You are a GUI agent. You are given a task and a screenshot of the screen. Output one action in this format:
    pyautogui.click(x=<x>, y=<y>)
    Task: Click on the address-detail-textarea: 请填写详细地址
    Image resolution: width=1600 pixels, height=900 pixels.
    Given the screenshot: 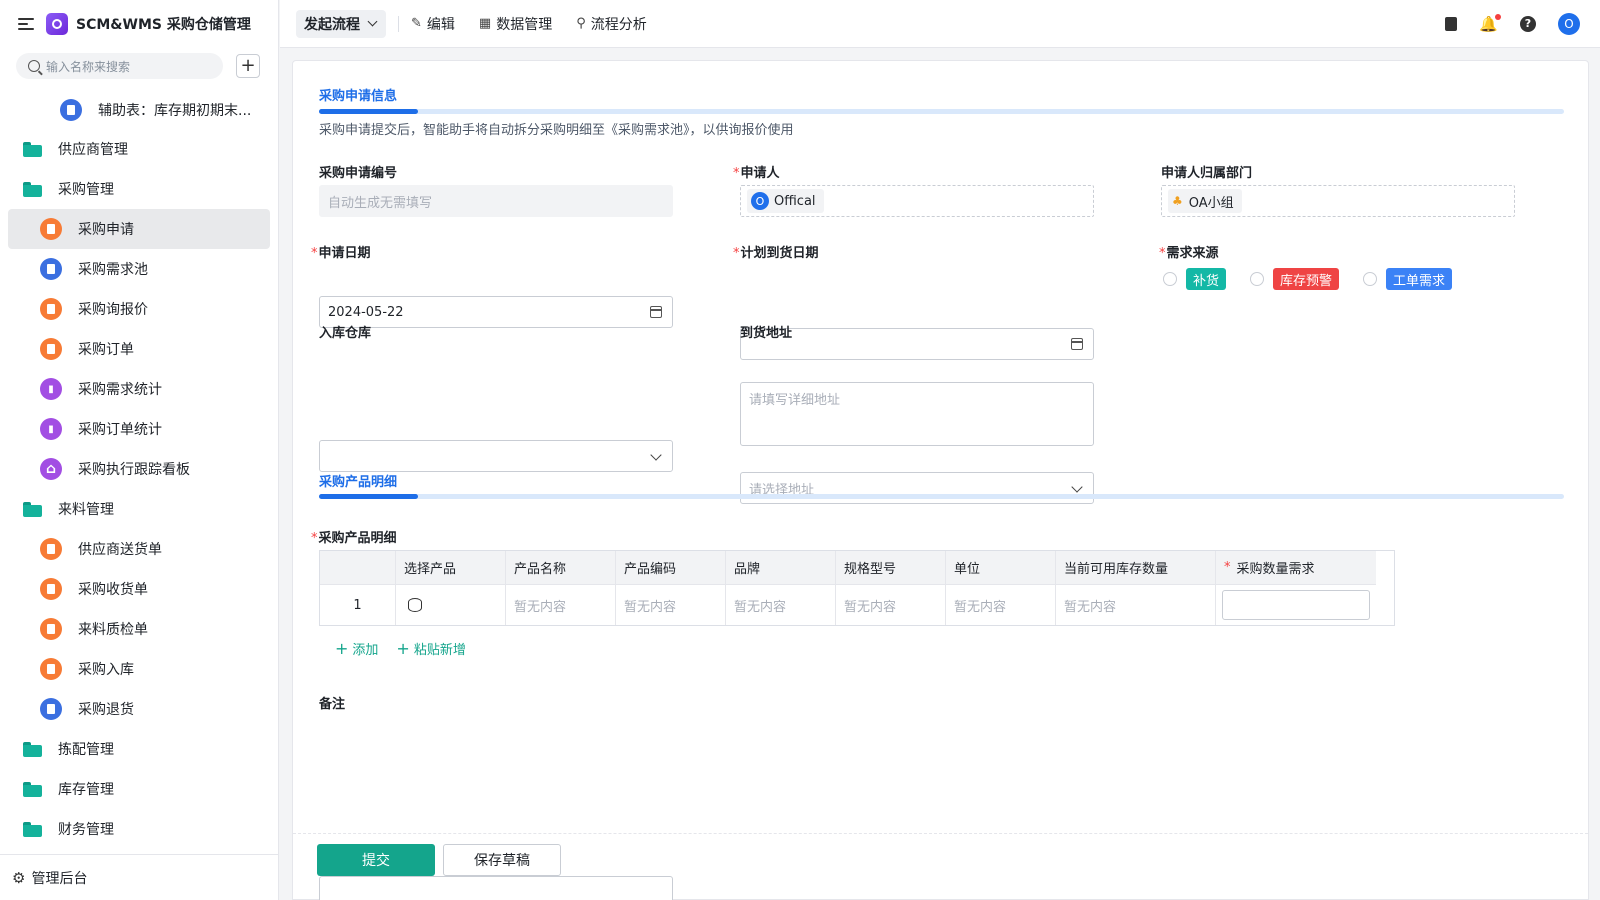 What is the action you would take?
    pyautogui.click(x=917, y=414)
    